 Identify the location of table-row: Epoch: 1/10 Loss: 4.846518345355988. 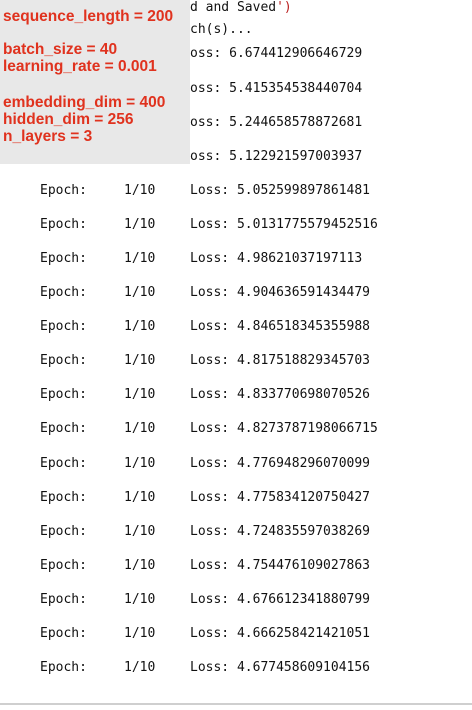
(236, 327).